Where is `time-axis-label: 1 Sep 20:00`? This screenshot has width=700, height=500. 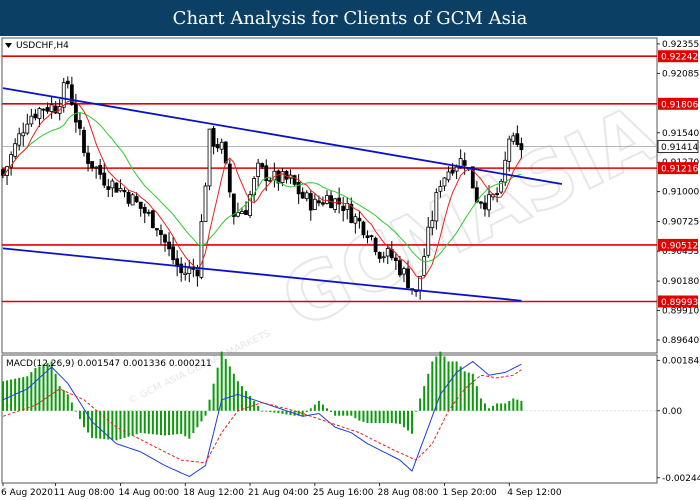 time-axis-label: 1 Sep 20:00 is located at coordinates (469, 493).